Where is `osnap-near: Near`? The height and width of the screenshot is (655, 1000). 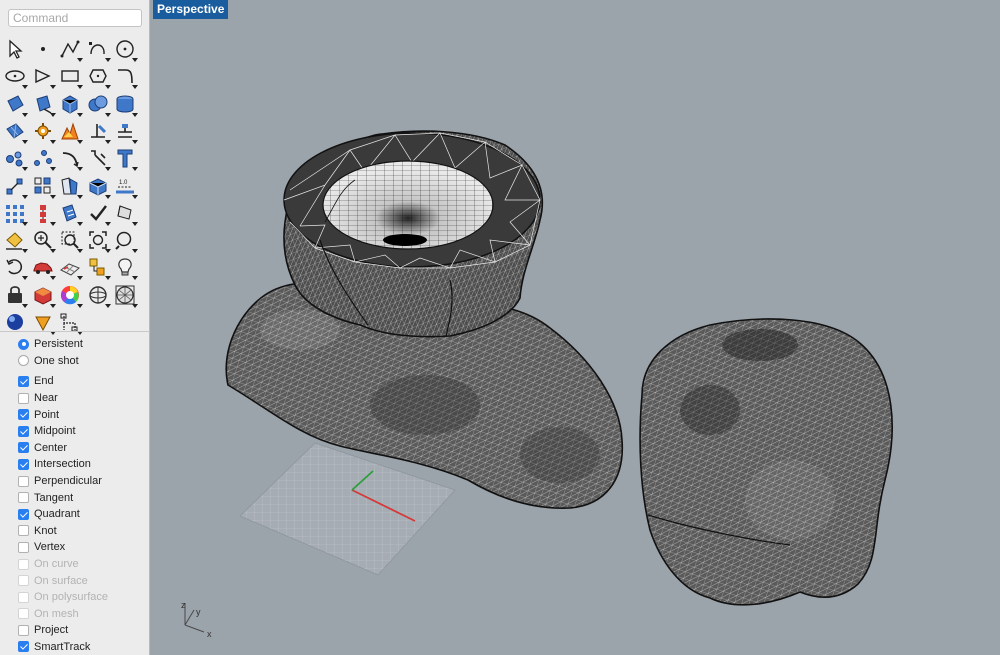 osnap-near: Near is located at coordinates (63, 398).